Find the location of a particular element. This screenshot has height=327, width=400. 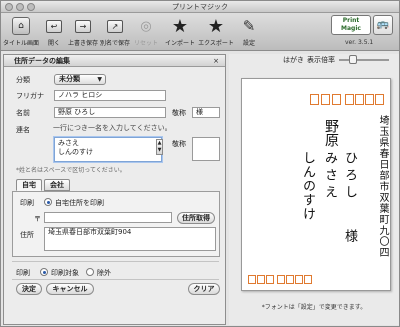

open-button: ↩ 開く is located at coordinates (54, 31).